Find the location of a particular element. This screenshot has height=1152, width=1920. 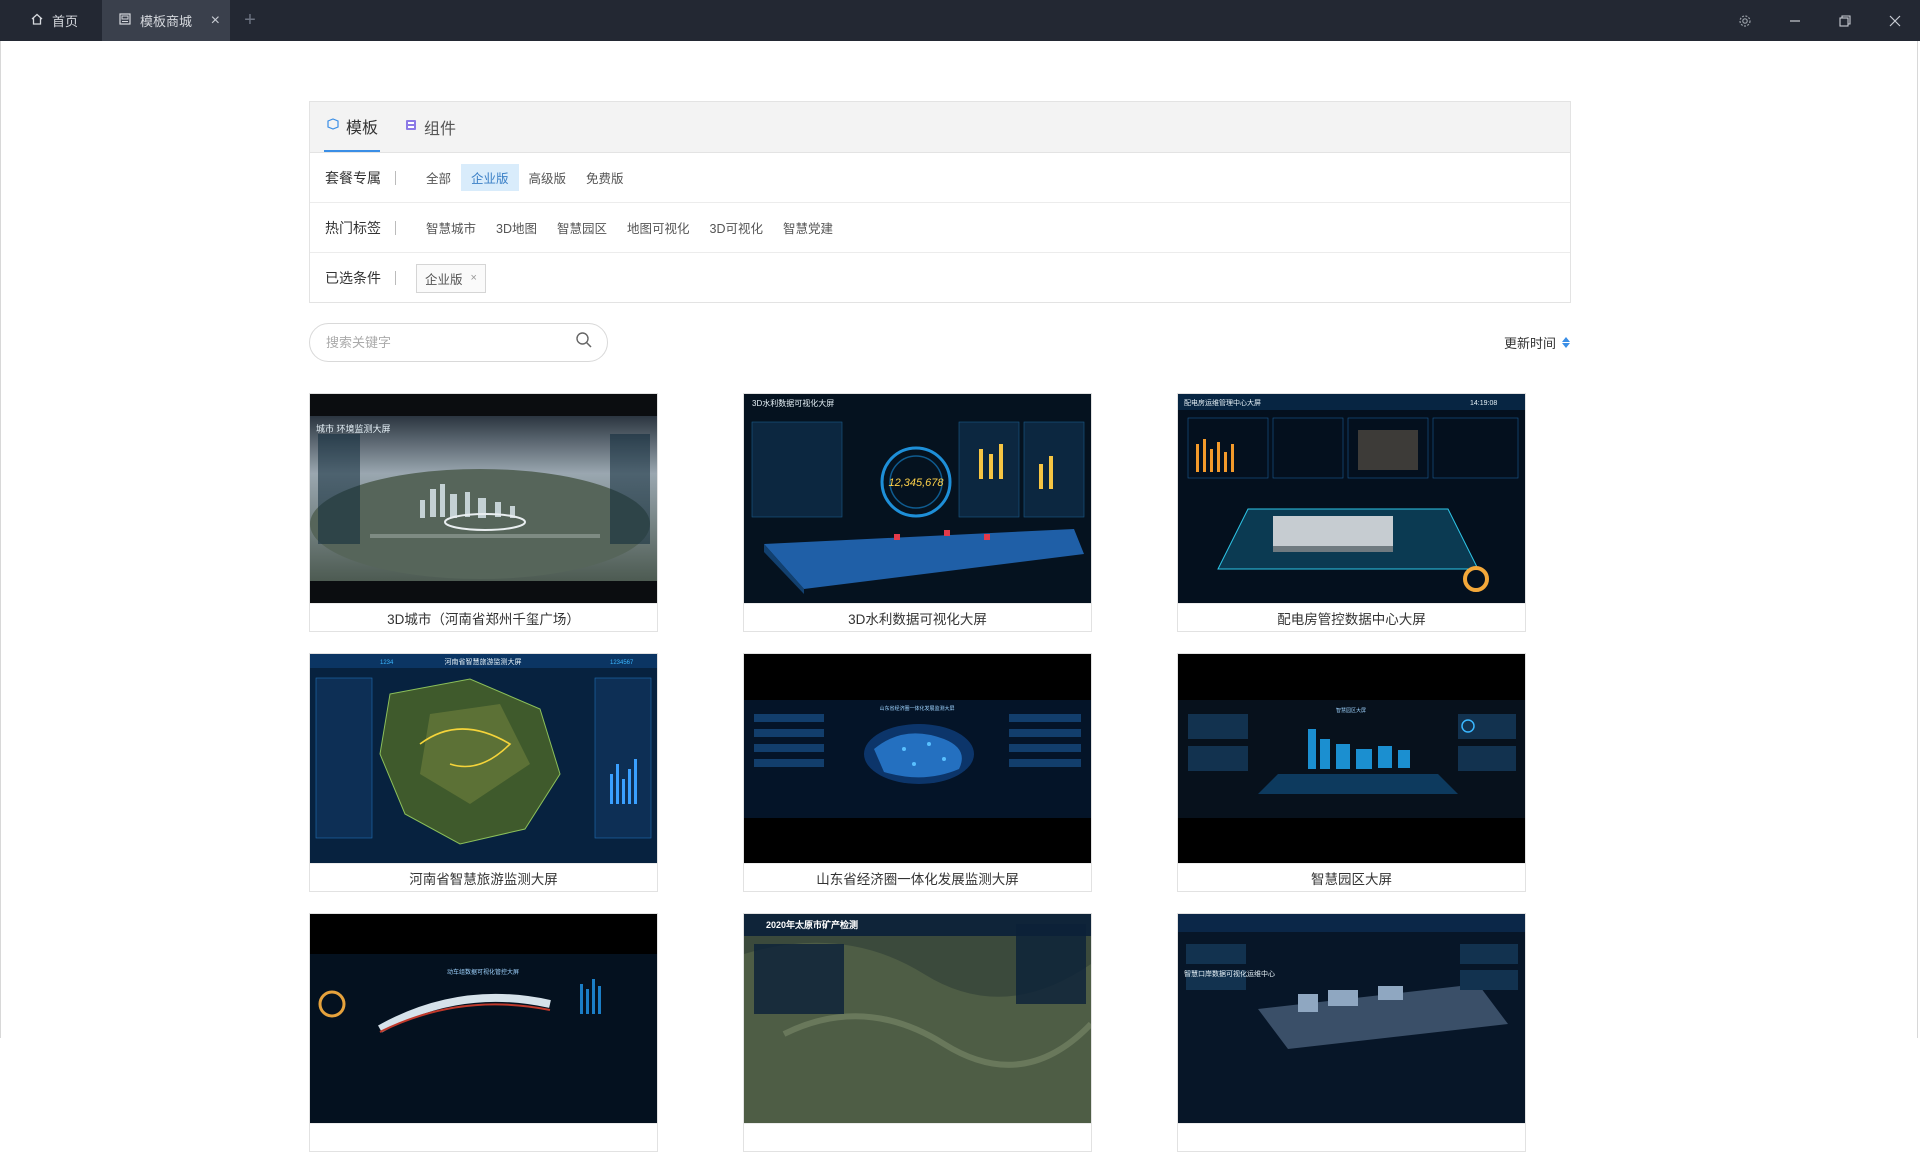

plan-option-free: 免费版 is located at coordinates (605, 177).